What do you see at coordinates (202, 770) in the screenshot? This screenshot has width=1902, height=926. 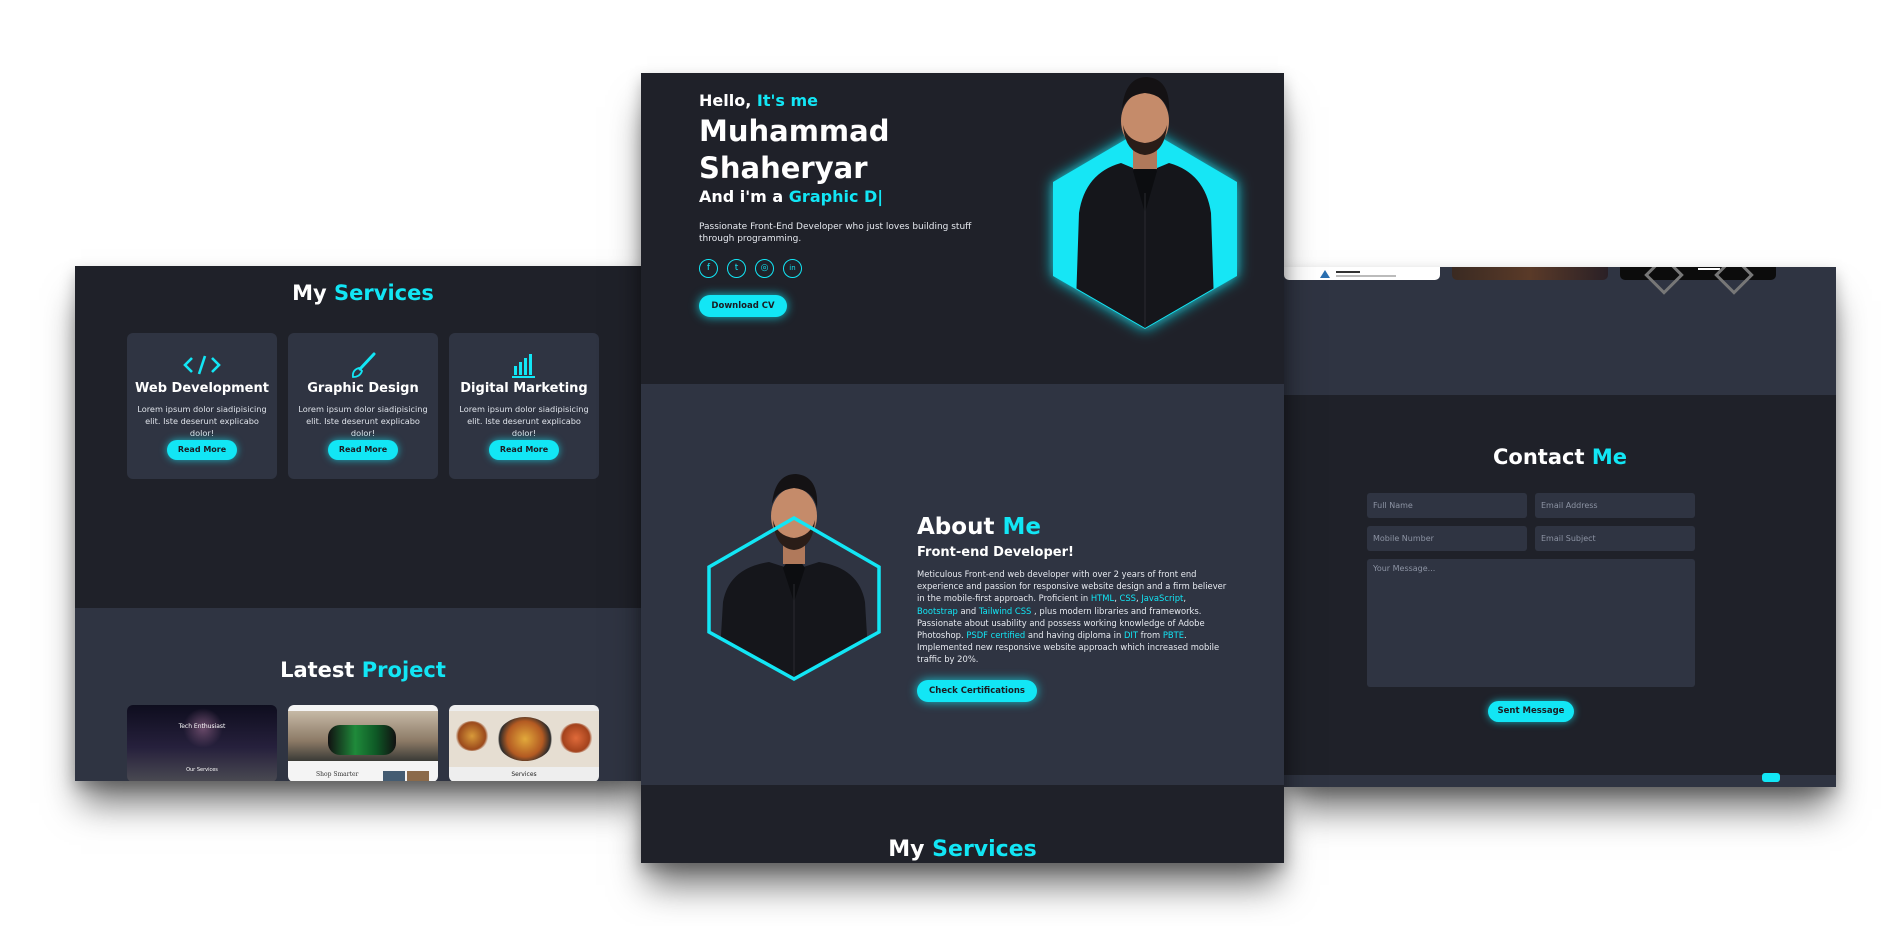 I see `thumb-caption: Our Services` at bounding box center [202, 770].